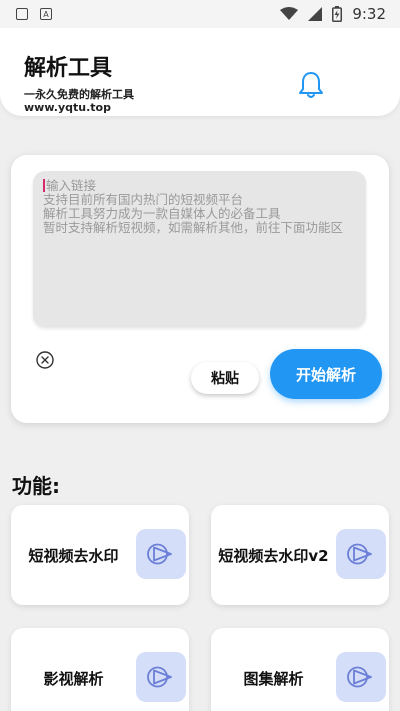 Image resolution: width=400 pixels, height=711 pixels. I want to click on status-bar-left: A, so click(34, 14).